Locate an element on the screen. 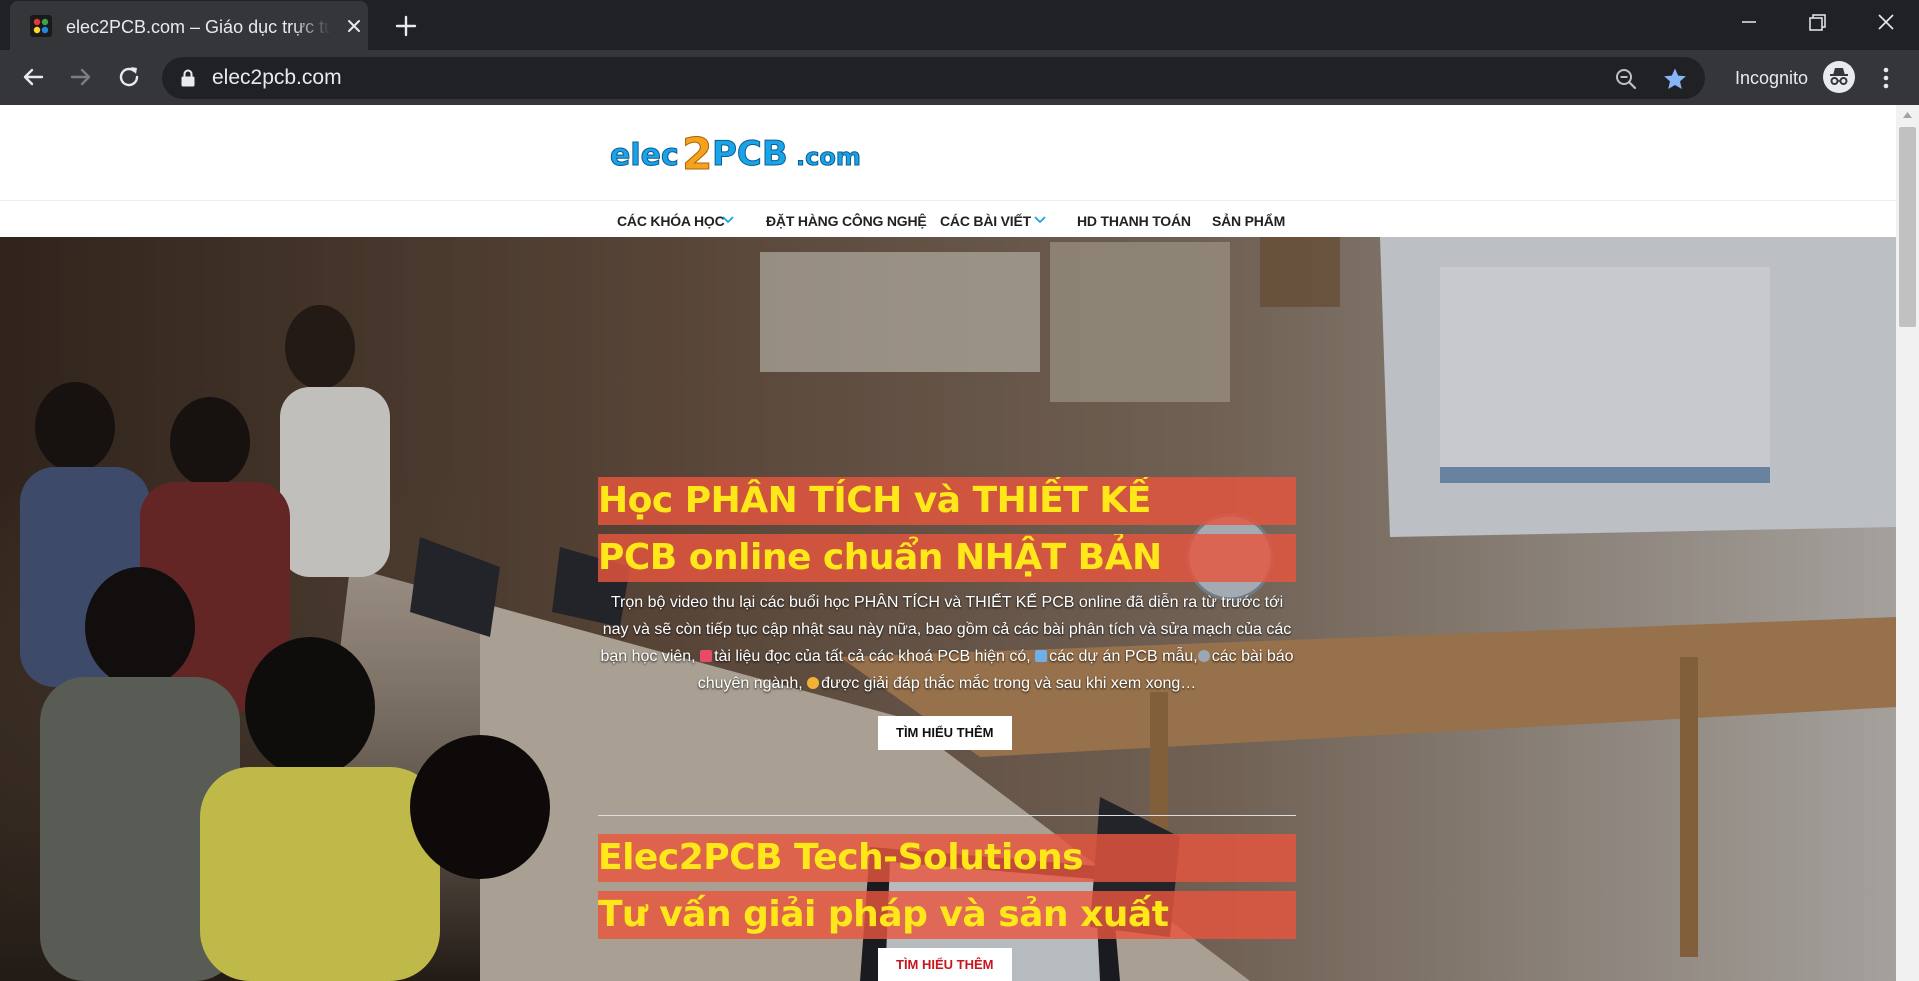 Image resolution: width=1919 pixels, height=981 pixels. book-emoji-icon is located at coordinates (706, 656).